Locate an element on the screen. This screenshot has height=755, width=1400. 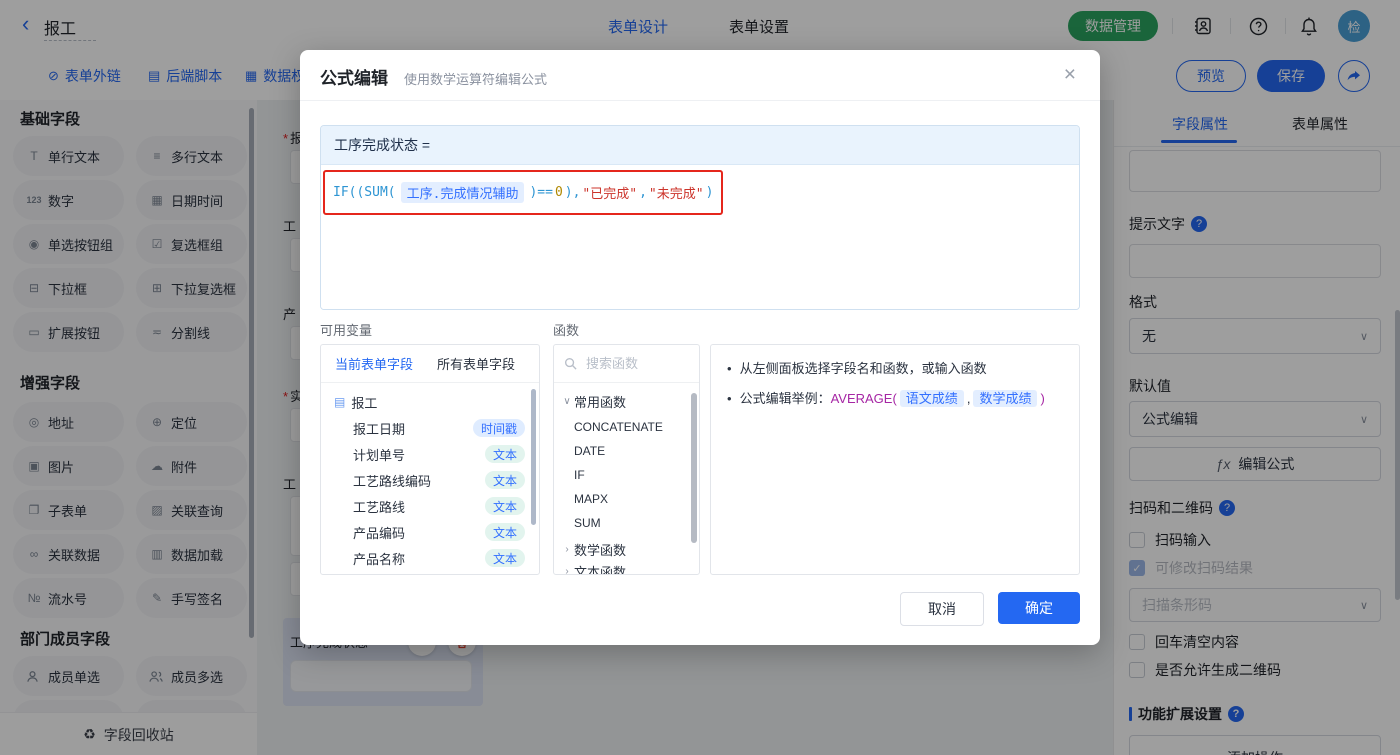
function-search-input is located at coordinates (631, 363).